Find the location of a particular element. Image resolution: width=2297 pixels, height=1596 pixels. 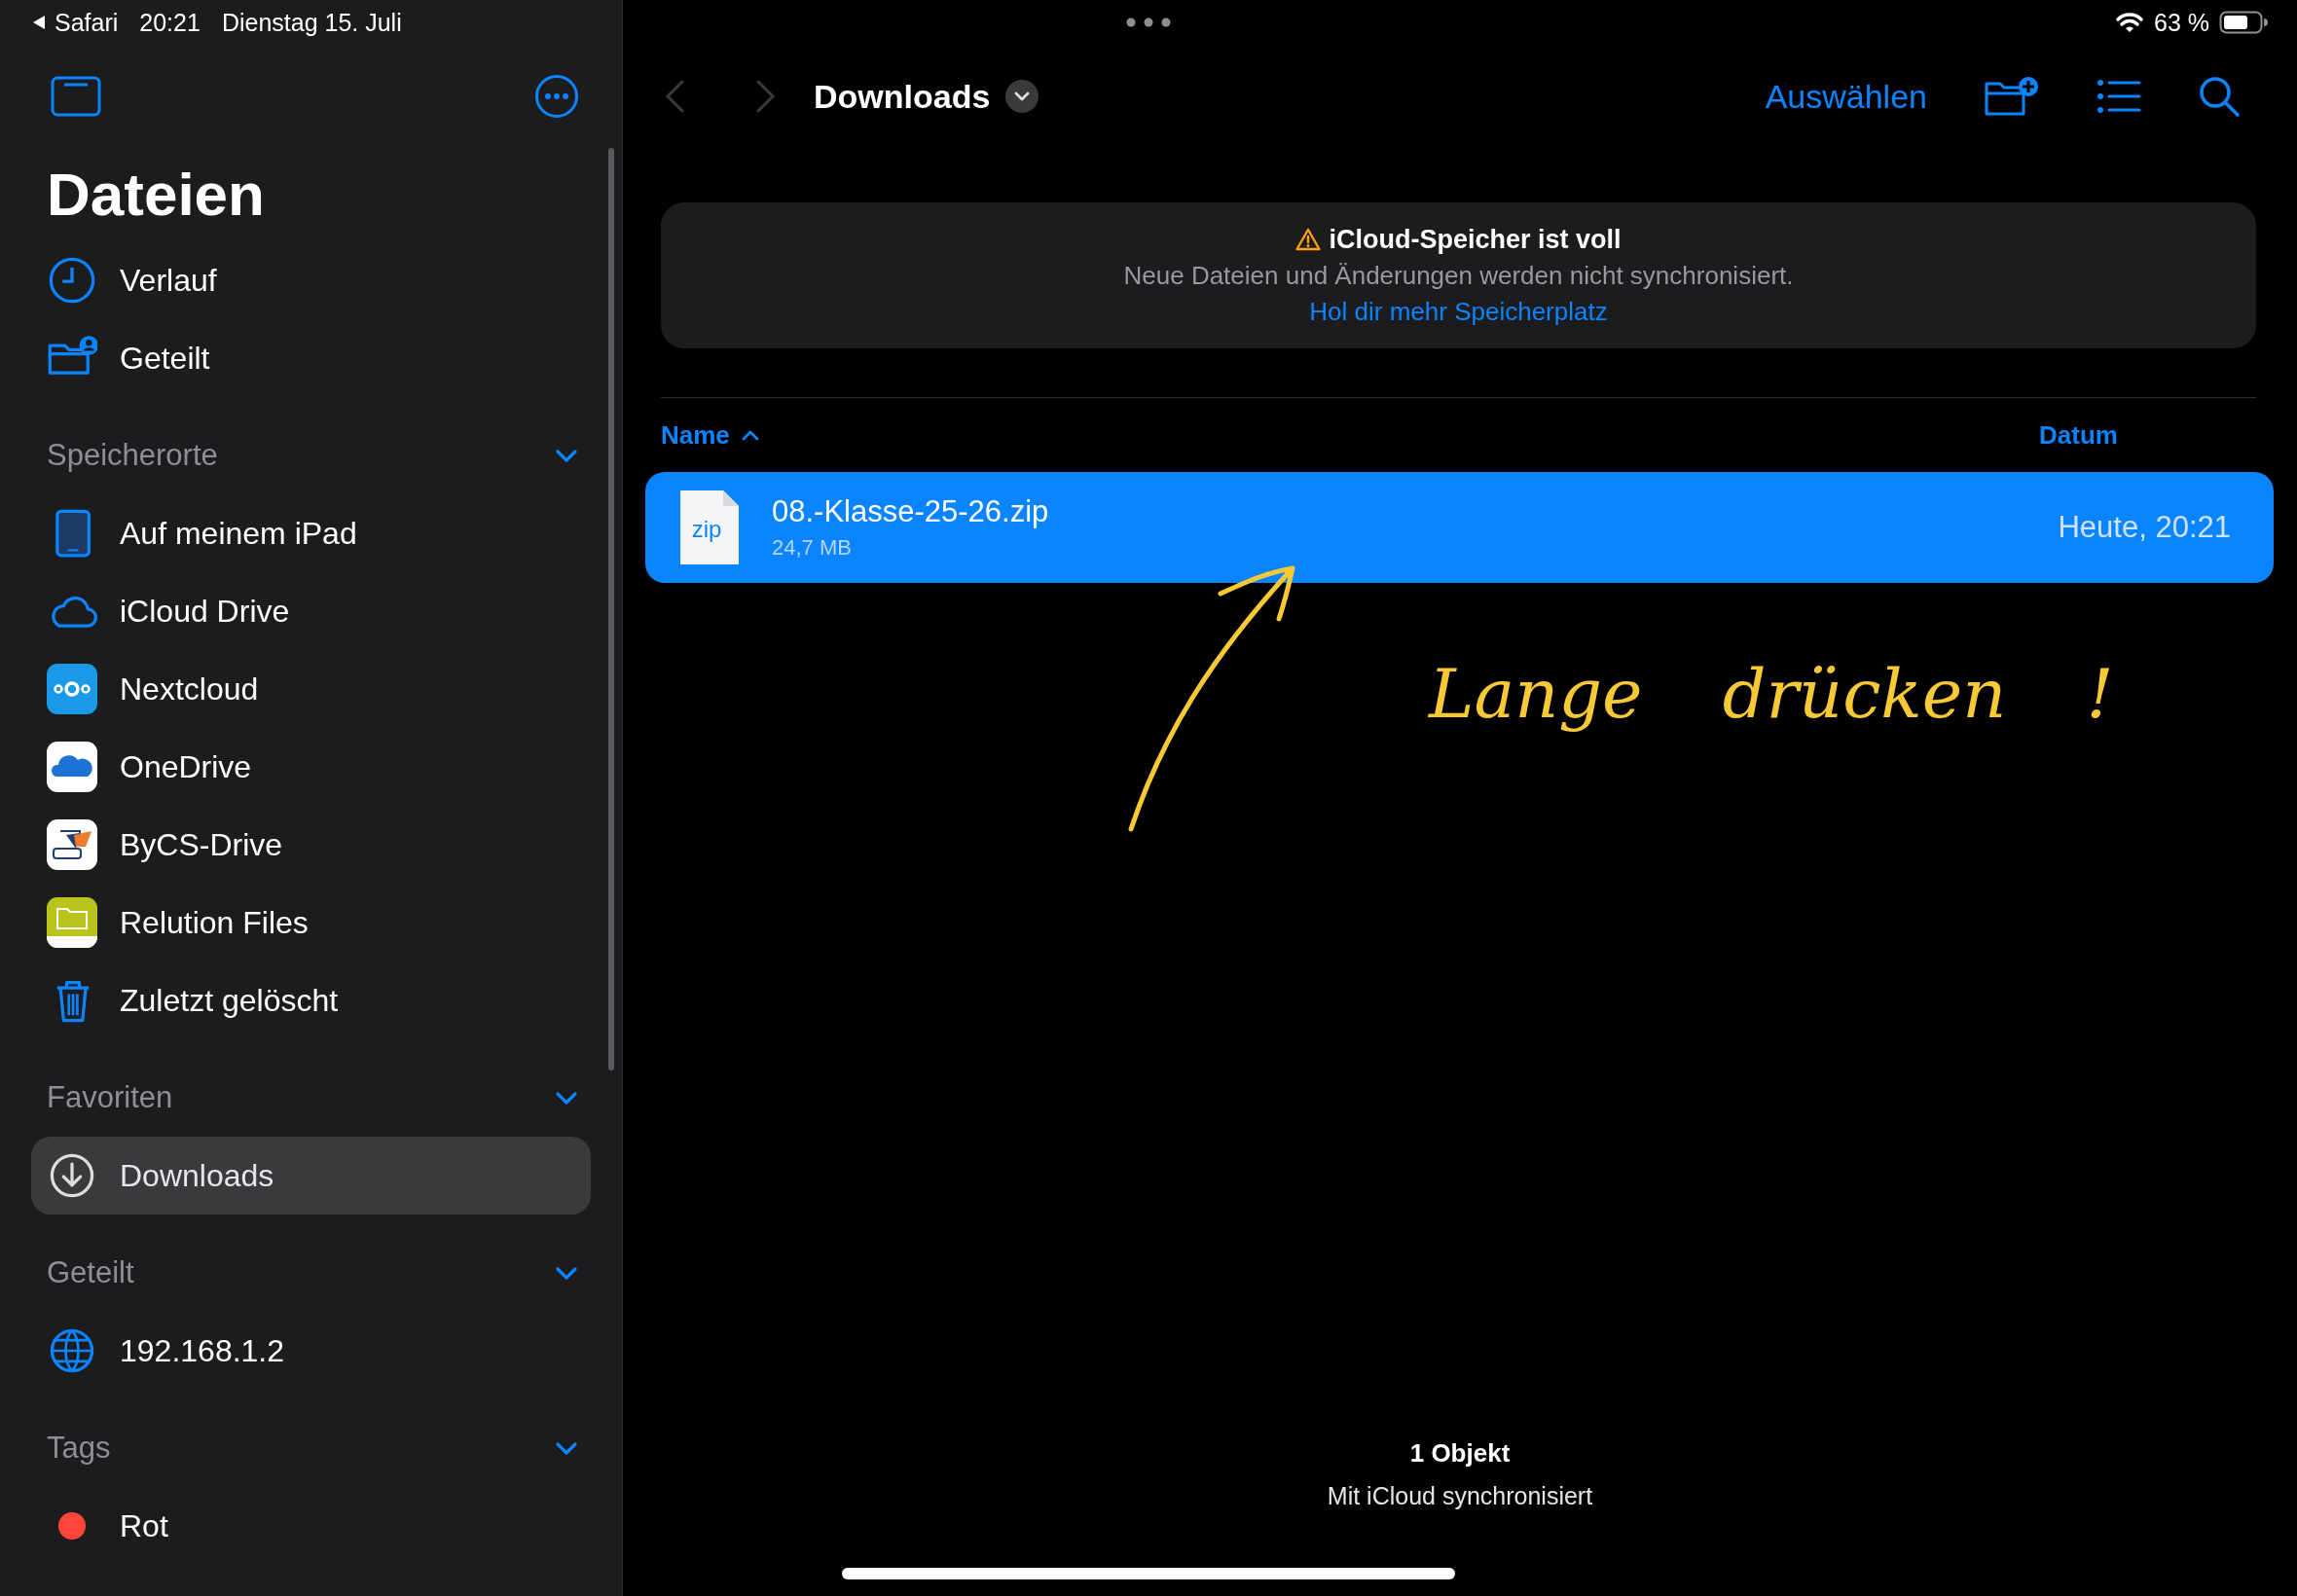

sidebar-item: Verlauf is located at coordinates (311, 280).